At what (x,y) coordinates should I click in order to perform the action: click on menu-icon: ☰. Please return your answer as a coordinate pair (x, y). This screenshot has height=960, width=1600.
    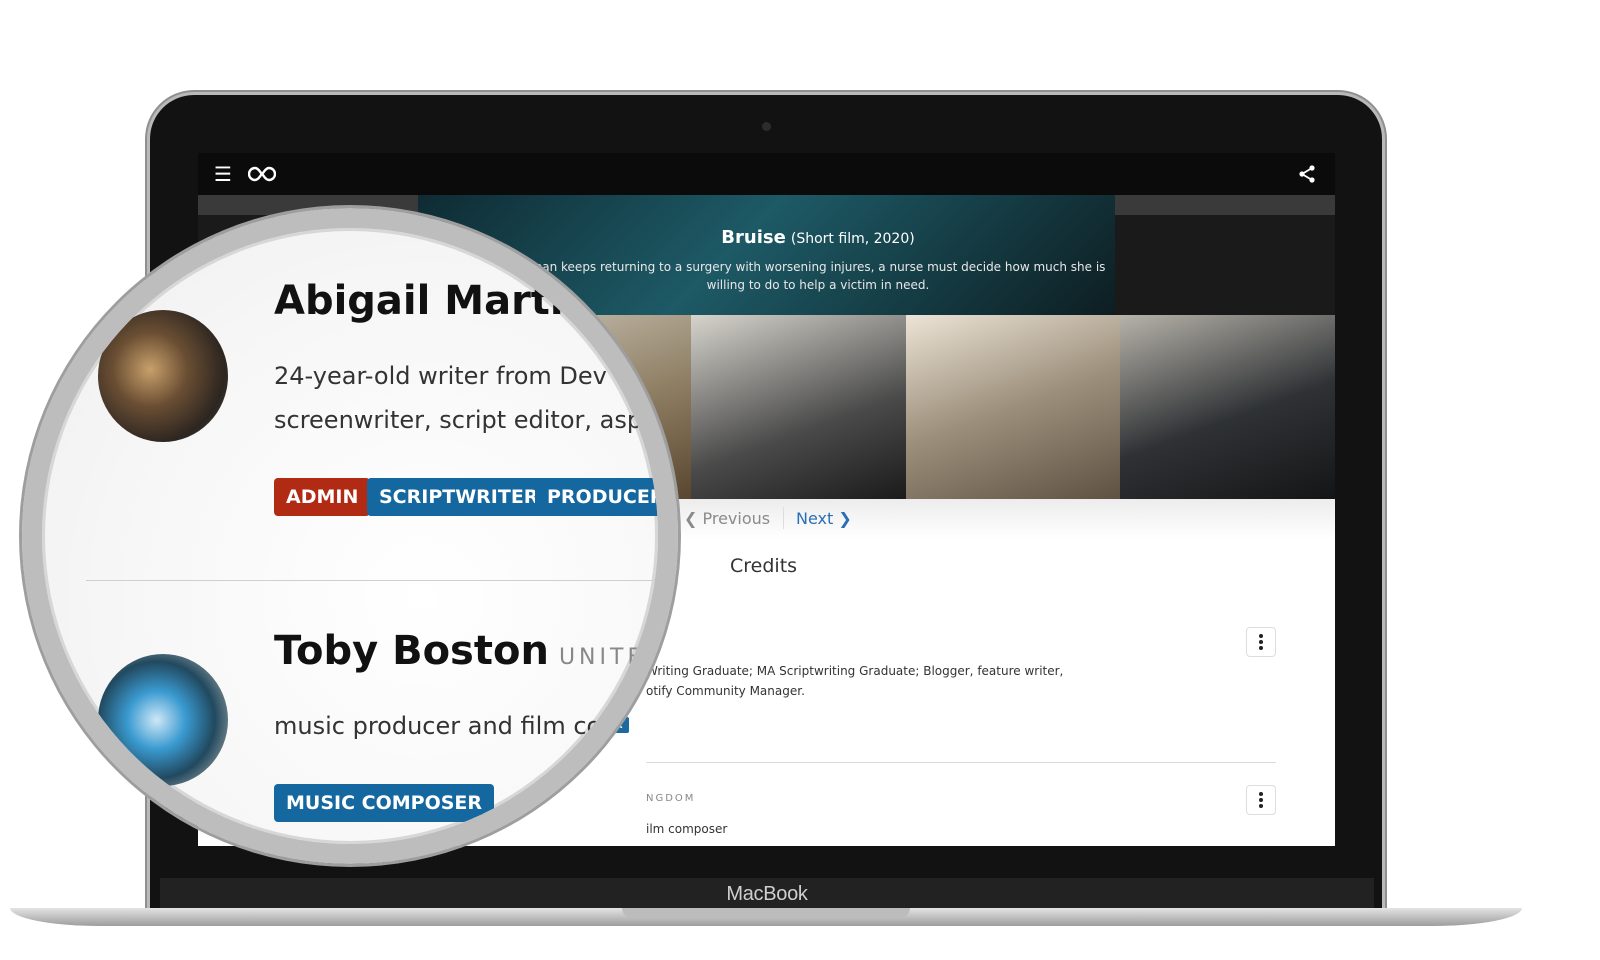
    Looking at the image, I should click on (224, 174).